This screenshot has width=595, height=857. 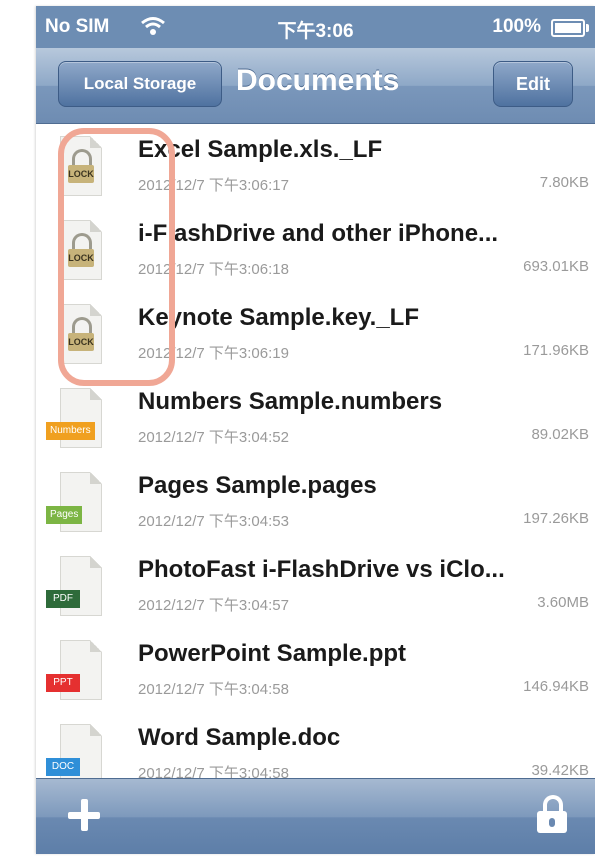 I want to click on file-date: 2012/12/7 下午3:04:57, so click(x=213, y=605).